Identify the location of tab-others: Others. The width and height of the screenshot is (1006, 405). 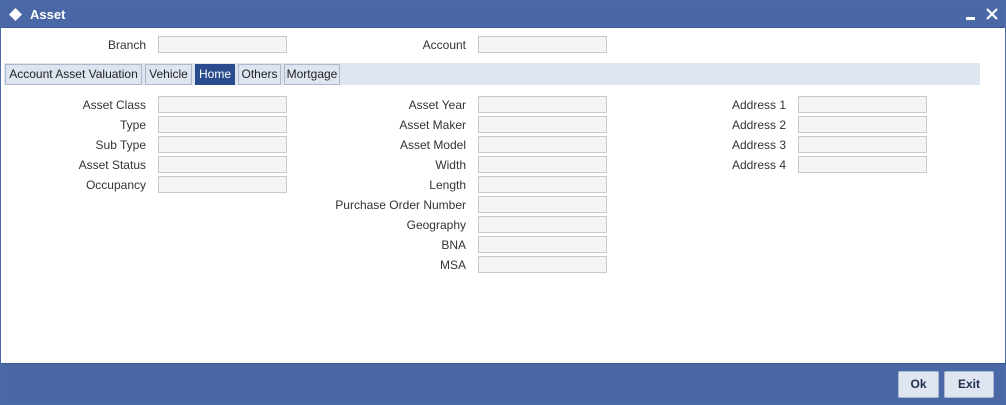
(259, 74).